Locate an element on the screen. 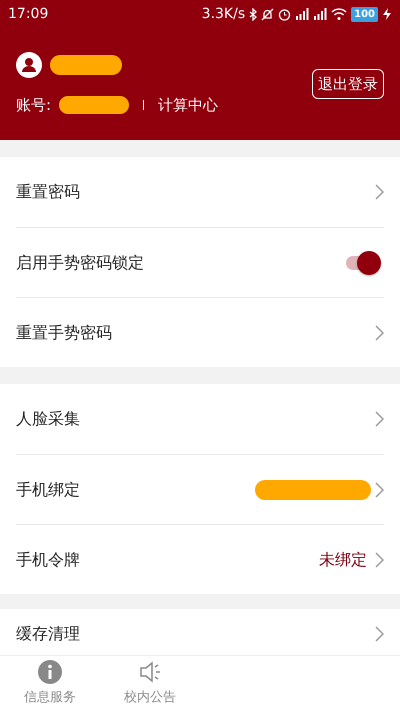 The width and height of the screenshot is (400, 711). setting-label: 手机令牌 is located at coordinates (48, 559).